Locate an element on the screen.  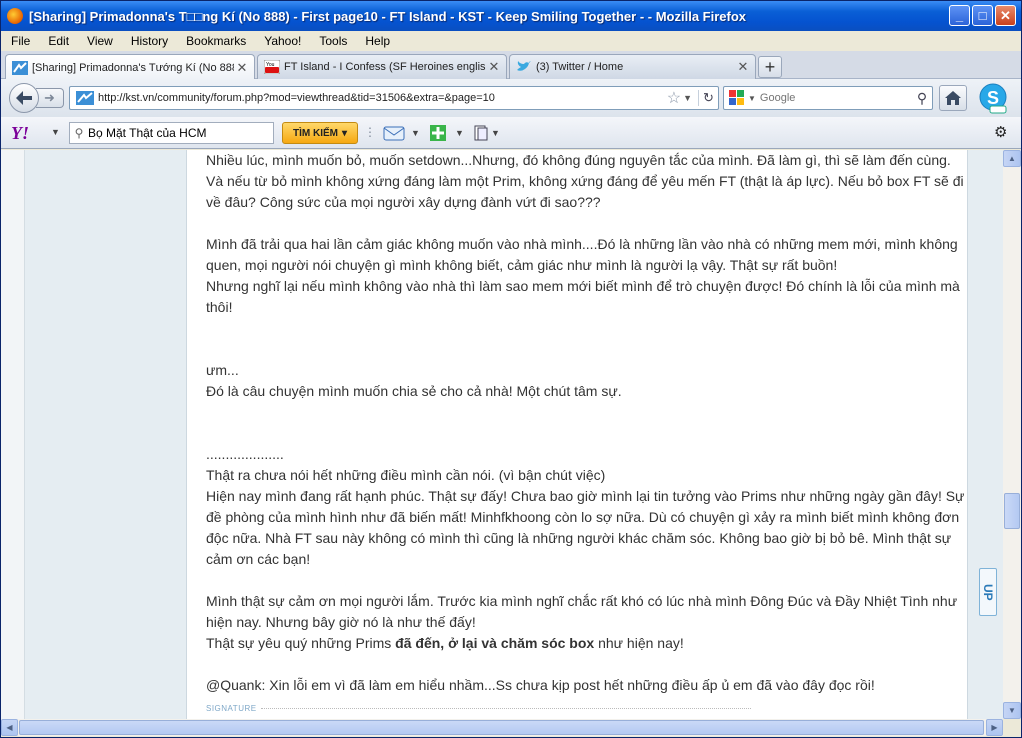
yahoo-search-input is located at coordinates (180, 133).